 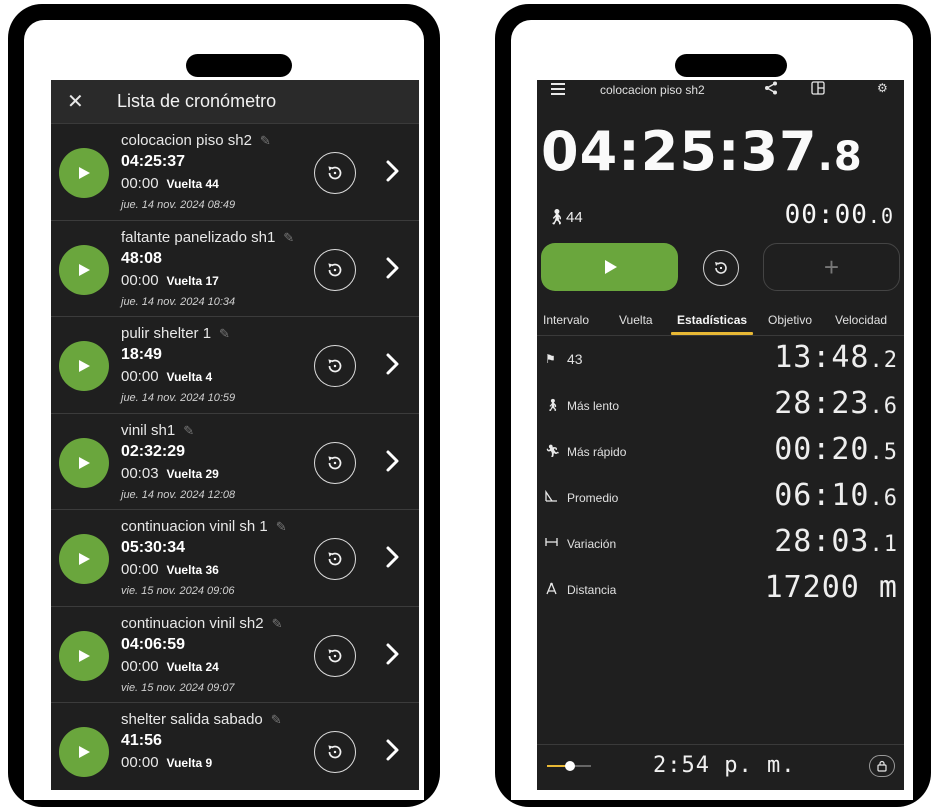 I want to click on lap-info: 00:00 Vuelta 4, so click(x=166, y=376).